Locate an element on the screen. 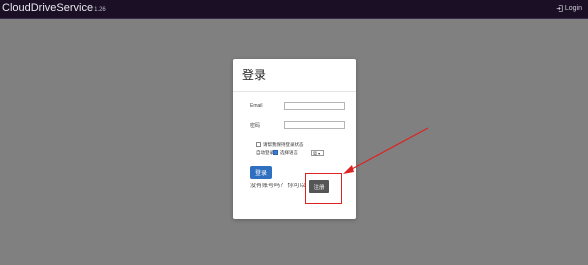 The height and width of the screenshot is (265, 588). login-link: Login is located at coordinates (569, 8).